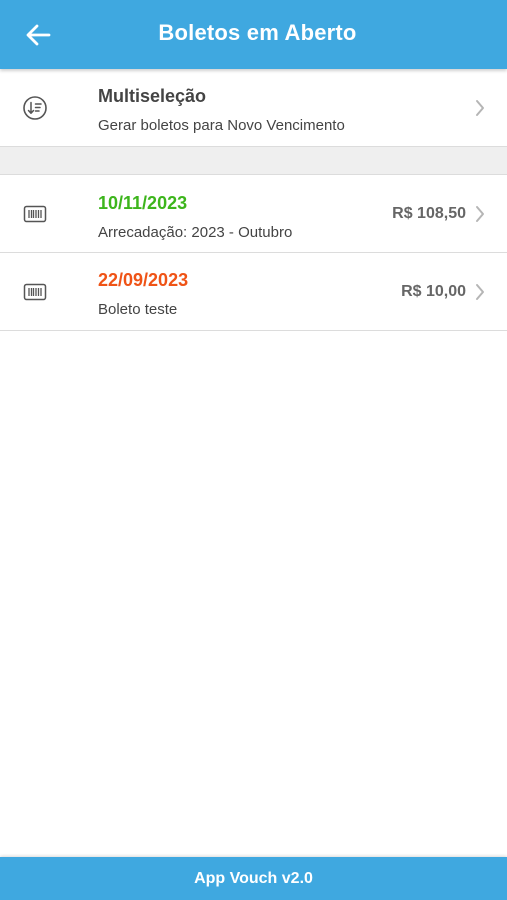  What do you see at coordinates (221, 125) in the screenshot?
I see `multiselect-subtitle: Gerar boletos para Novo Vencimento` at bounding box center [221, 125].